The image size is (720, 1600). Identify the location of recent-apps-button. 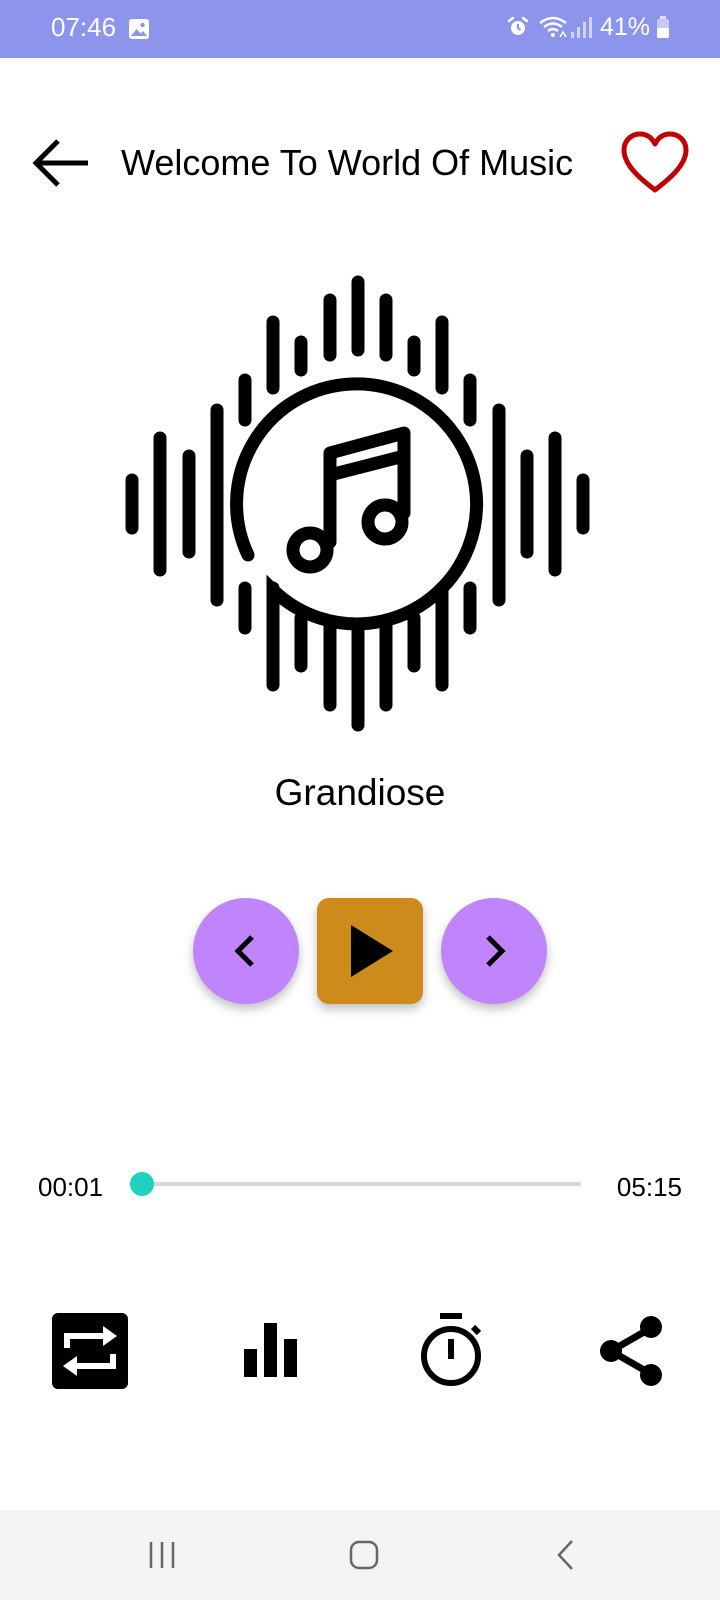
(162, 1555).